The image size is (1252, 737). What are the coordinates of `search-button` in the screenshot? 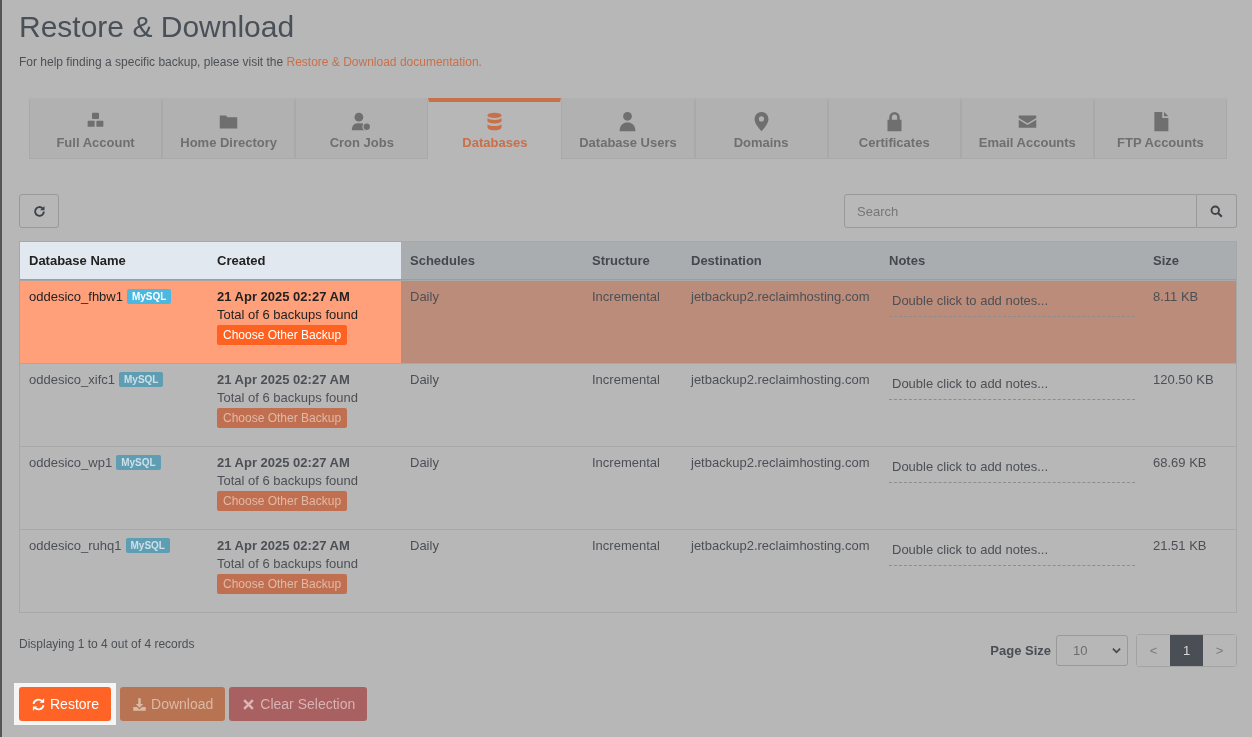 It's located at (1217, 211).